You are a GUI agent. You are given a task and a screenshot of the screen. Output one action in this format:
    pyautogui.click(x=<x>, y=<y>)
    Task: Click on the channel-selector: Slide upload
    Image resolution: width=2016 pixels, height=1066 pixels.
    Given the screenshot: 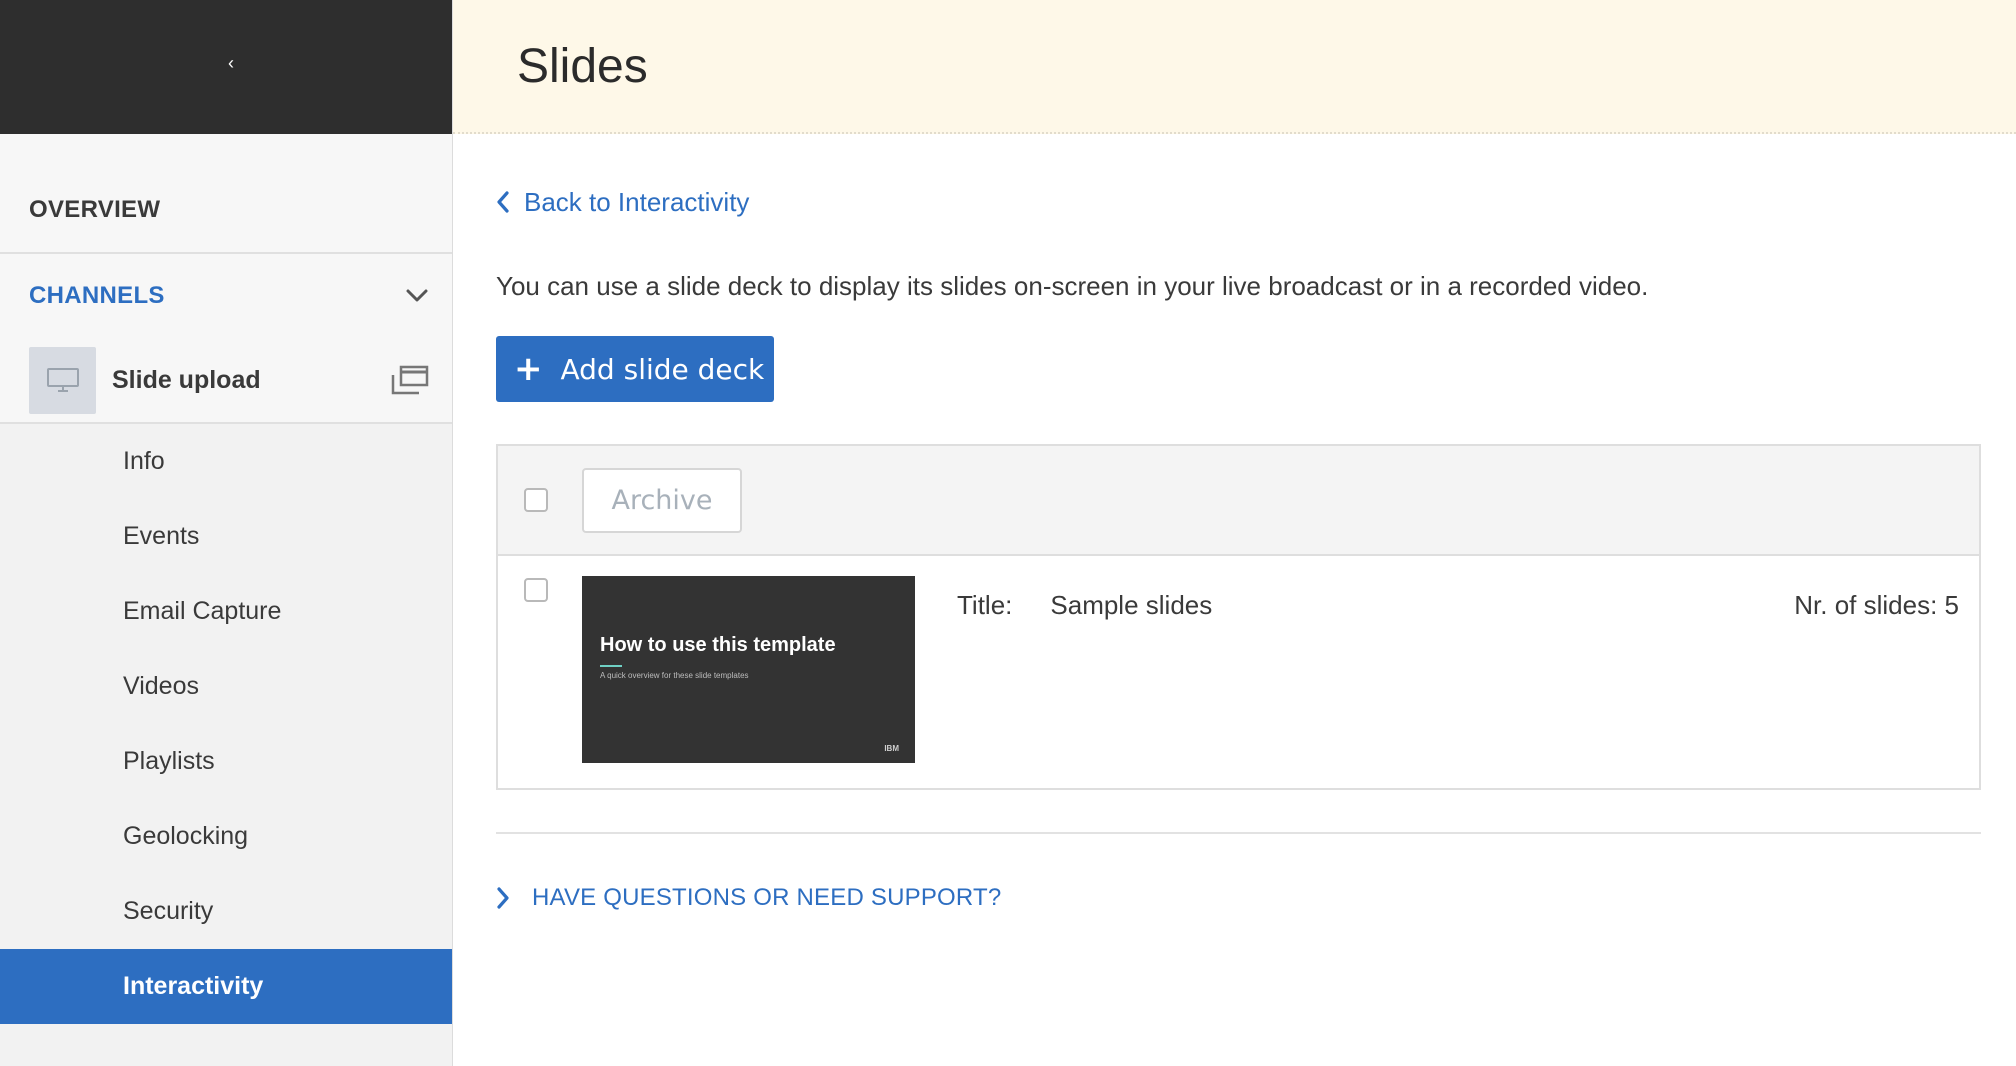 What is the action you would take?
    pyautogui.click(x=226, y=380)
    